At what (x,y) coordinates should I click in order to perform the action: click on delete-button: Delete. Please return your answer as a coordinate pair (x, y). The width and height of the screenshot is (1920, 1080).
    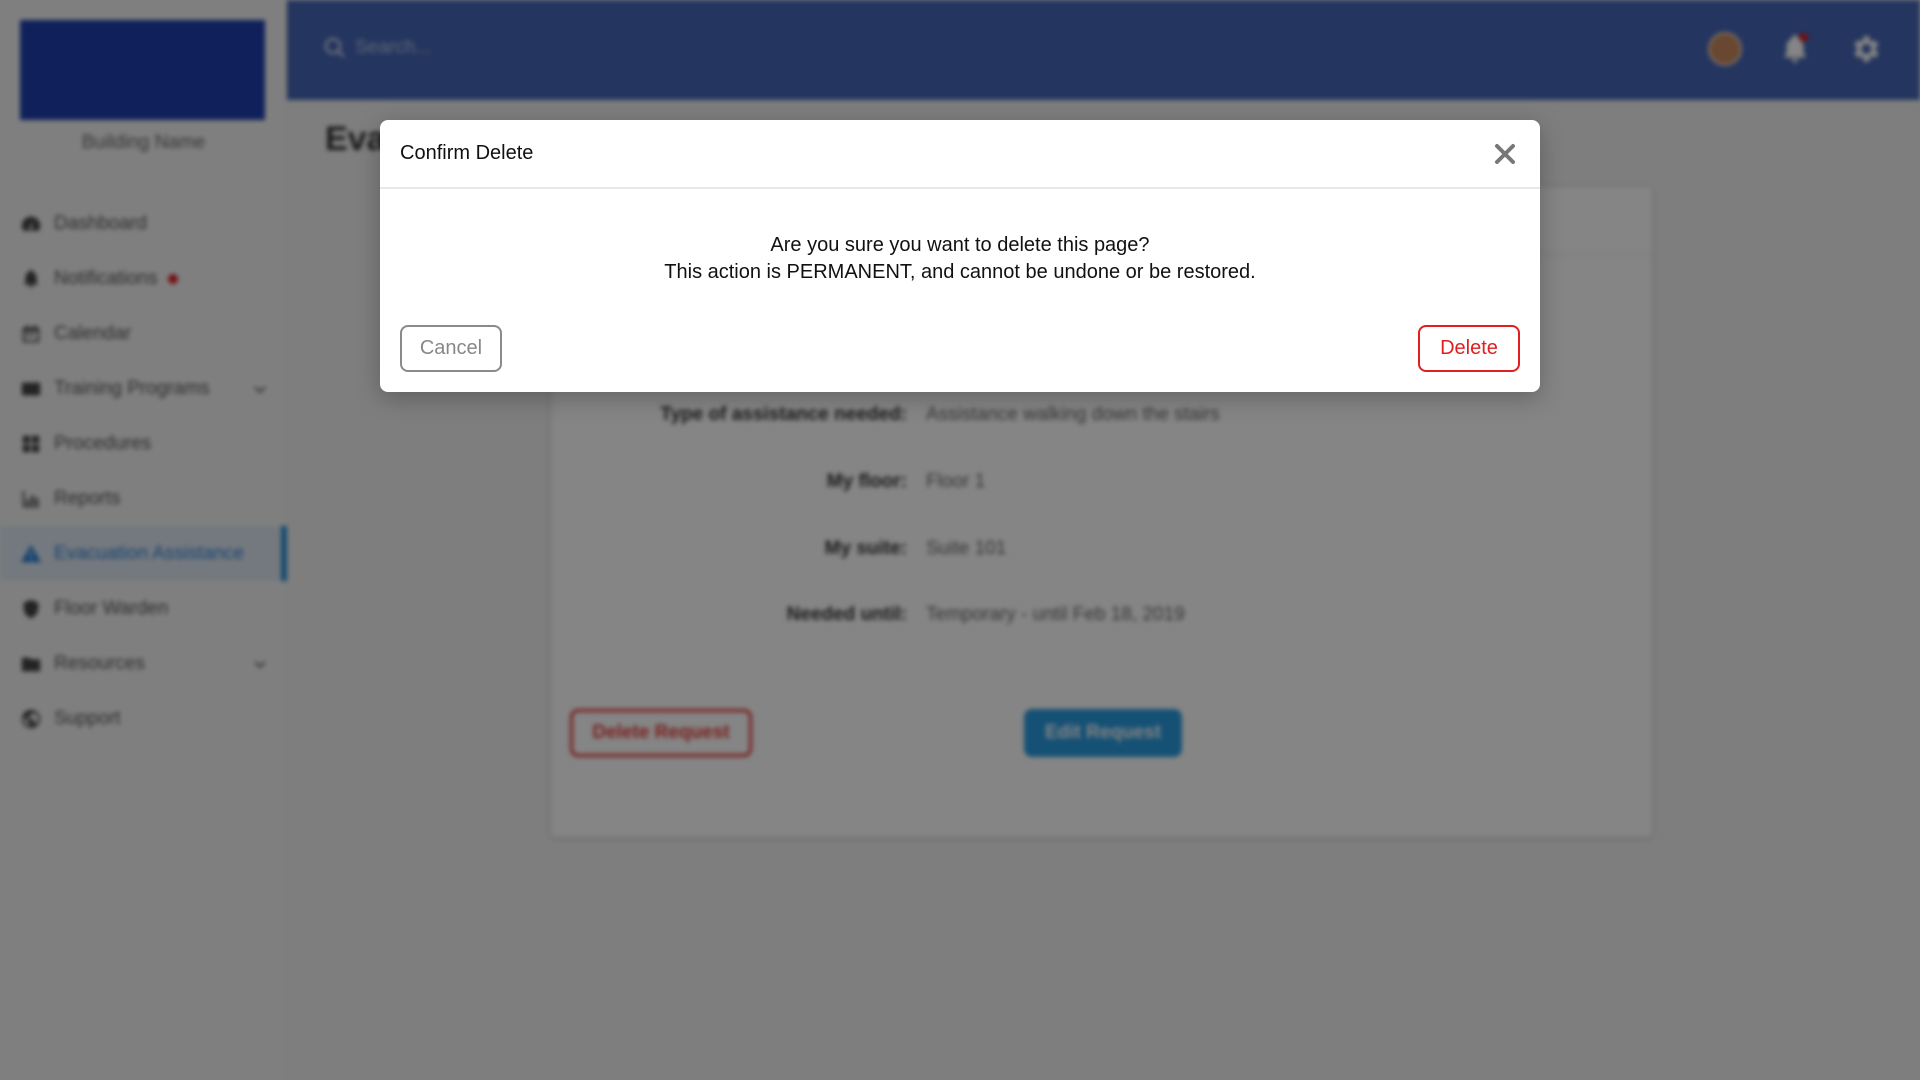
    Looking at the image, I should click on (1469, 348).